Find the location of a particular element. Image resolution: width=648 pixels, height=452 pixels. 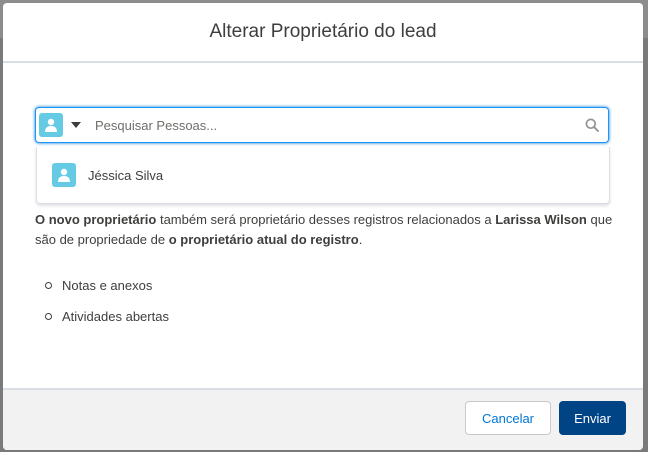

modal-footer: Cancelar Enviar is located at coordinates (323, 419).